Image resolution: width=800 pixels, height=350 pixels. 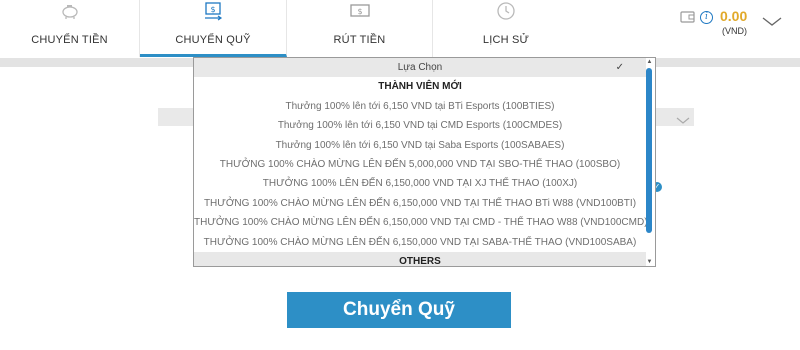 I want to click on tab-label: LỊCH SỬ, so click(x=506, y=40).